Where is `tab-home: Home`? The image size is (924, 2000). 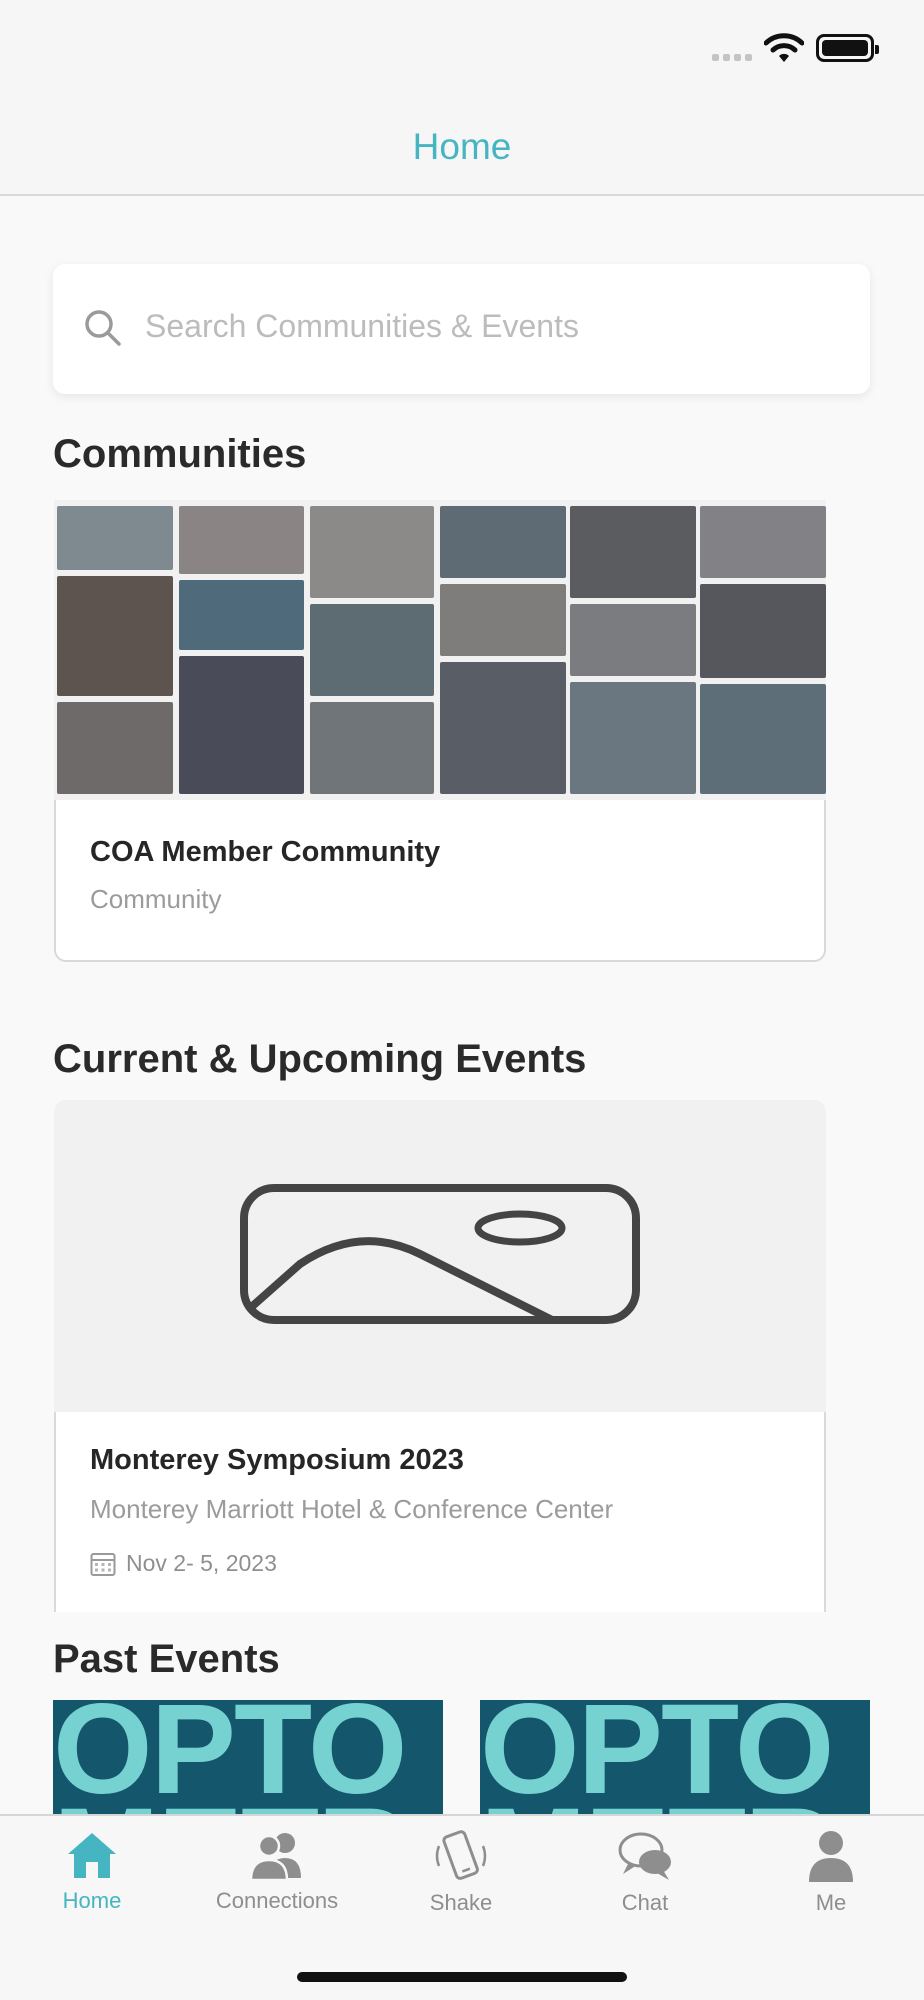 tab-home: Home is located at coordinates (92, 1872).